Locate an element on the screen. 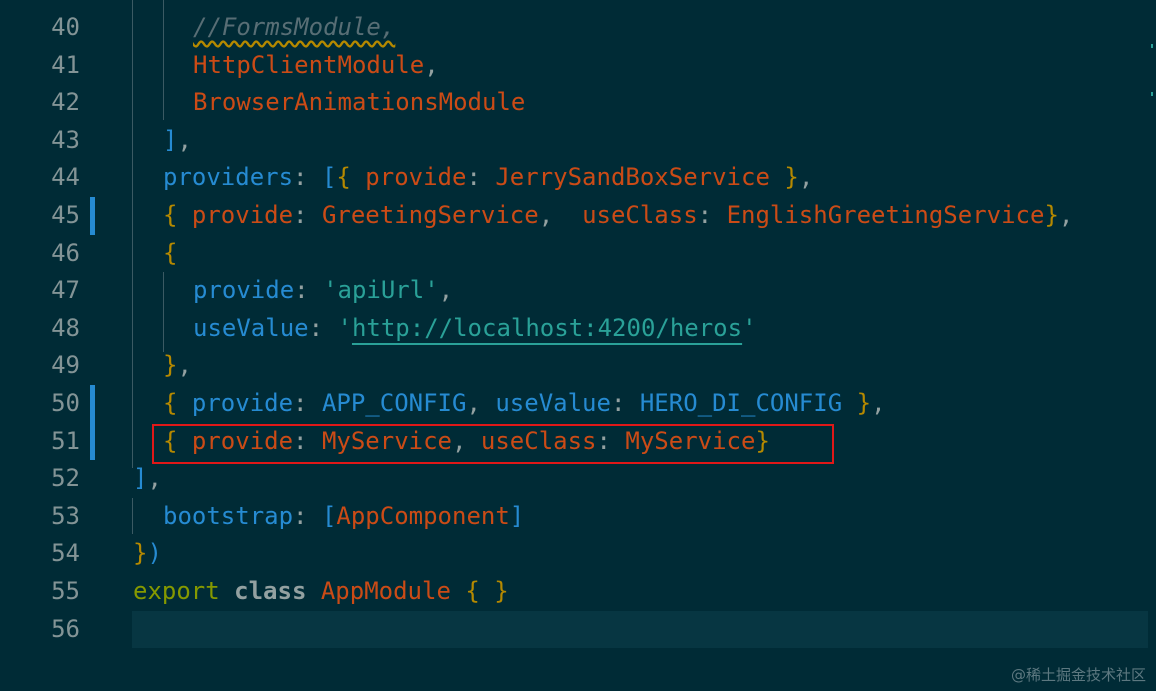 The width and height of the screenshot is (1156, 691). line-number: 47 is located at coordinates (65, 290).